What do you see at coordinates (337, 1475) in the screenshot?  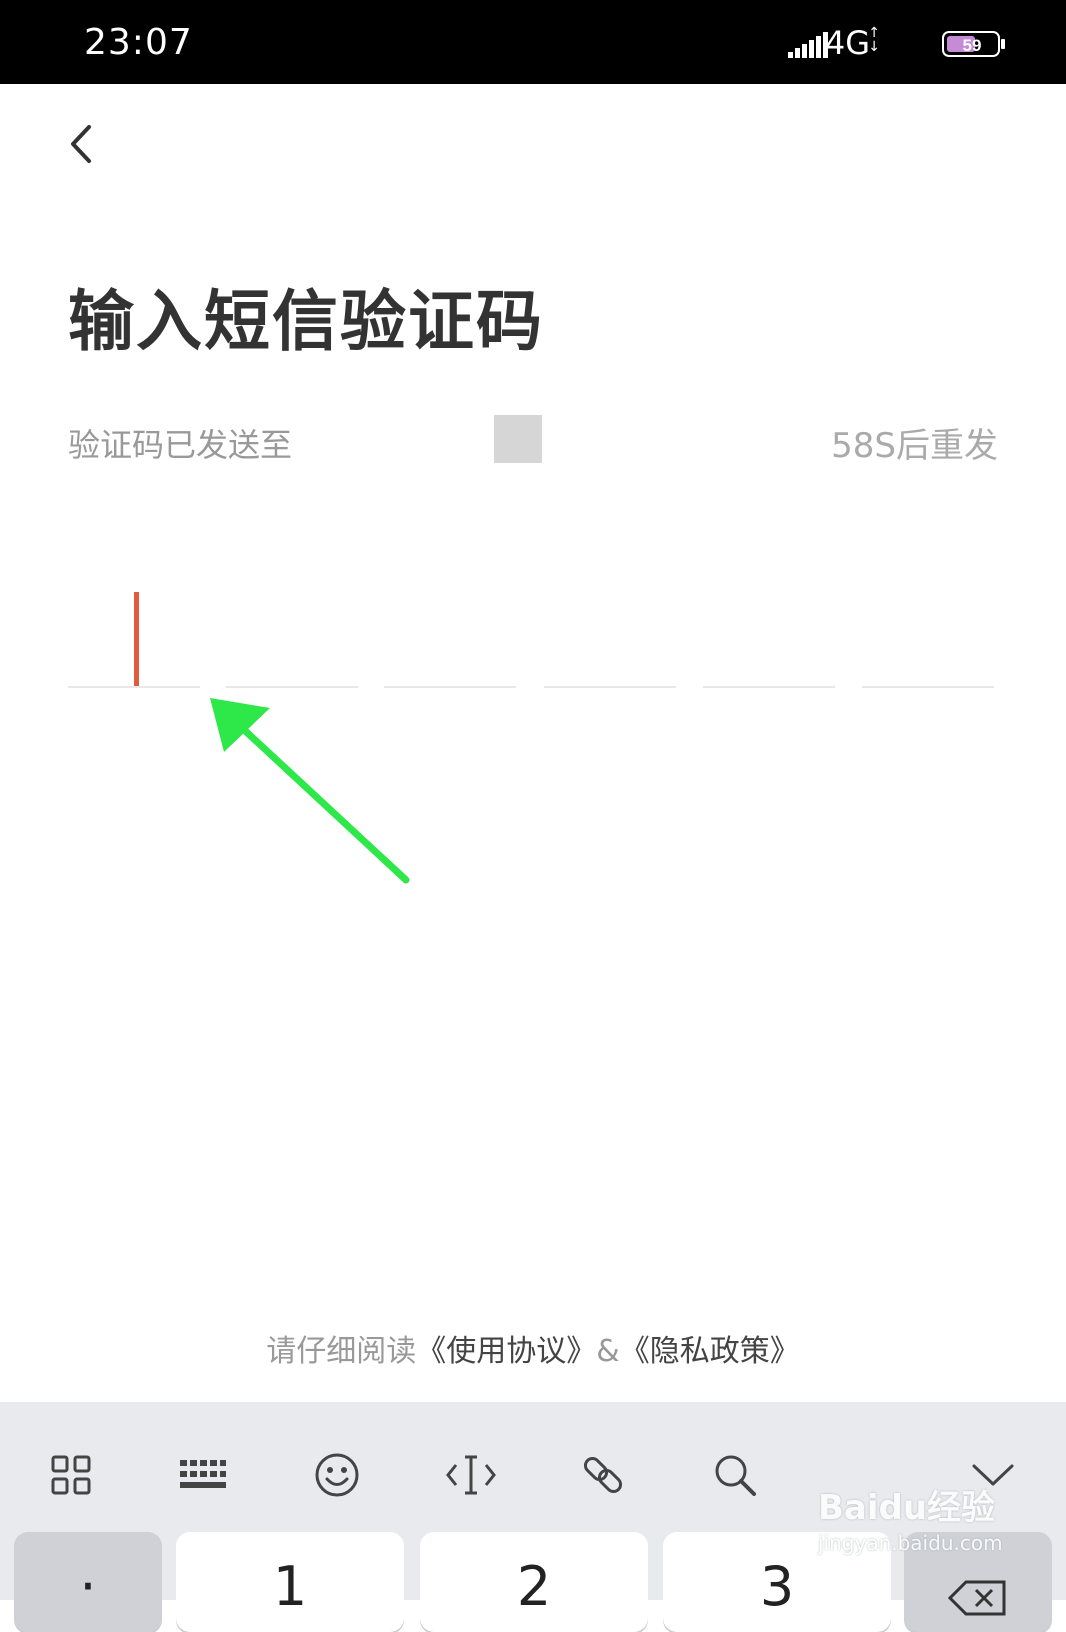 I see `emoji-icon` at bounding box center [337, 1475].